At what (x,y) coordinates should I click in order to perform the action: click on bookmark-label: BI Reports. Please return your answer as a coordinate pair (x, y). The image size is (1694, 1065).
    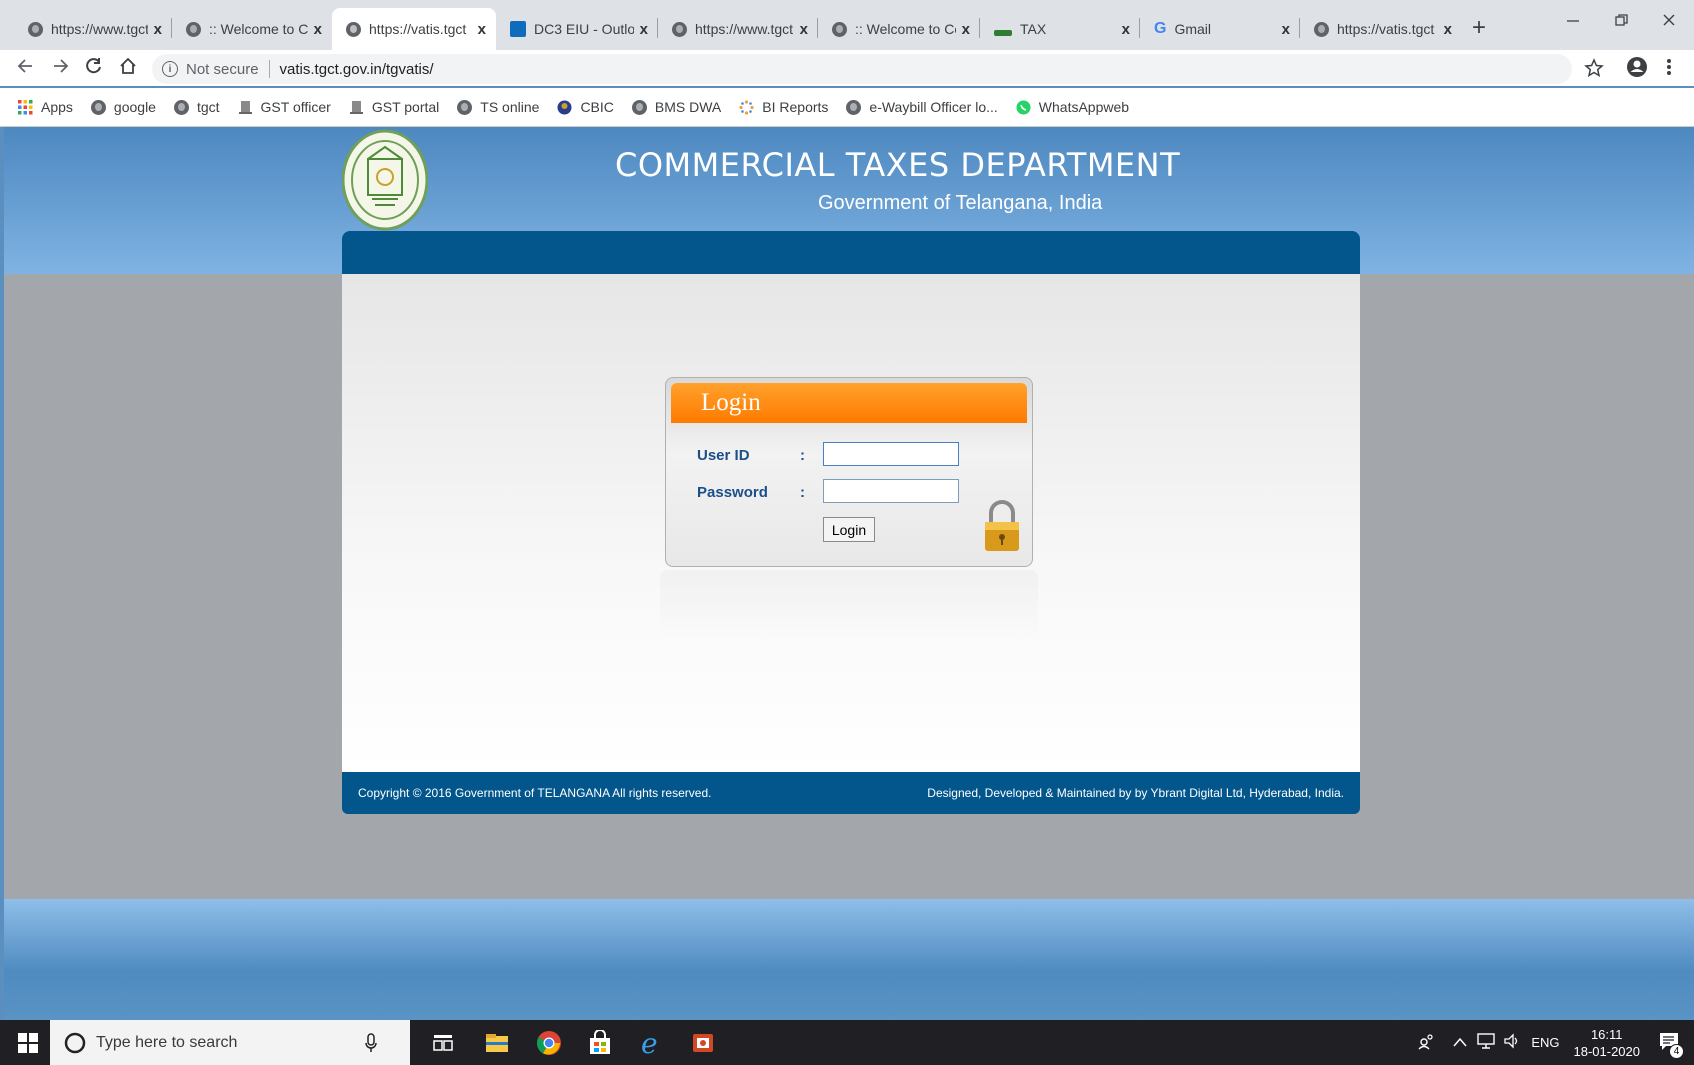
    Looking at the image, I should click on (795, 107).